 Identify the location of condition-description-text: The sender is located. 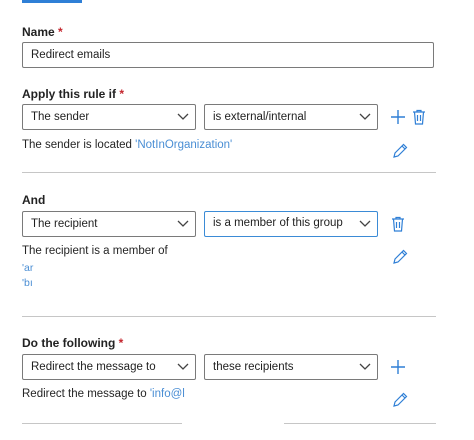
(77, 145).